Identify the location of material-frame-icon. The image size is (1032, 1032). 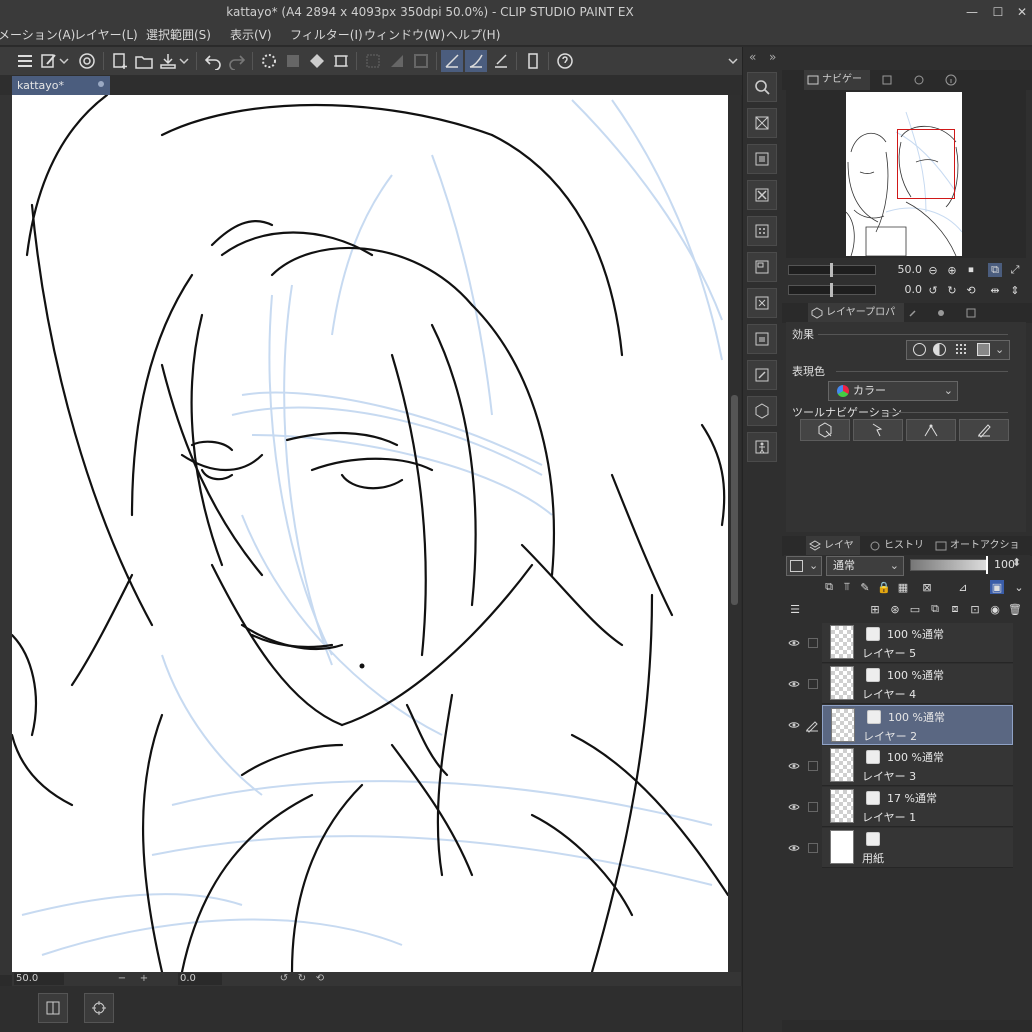
(762, 267).